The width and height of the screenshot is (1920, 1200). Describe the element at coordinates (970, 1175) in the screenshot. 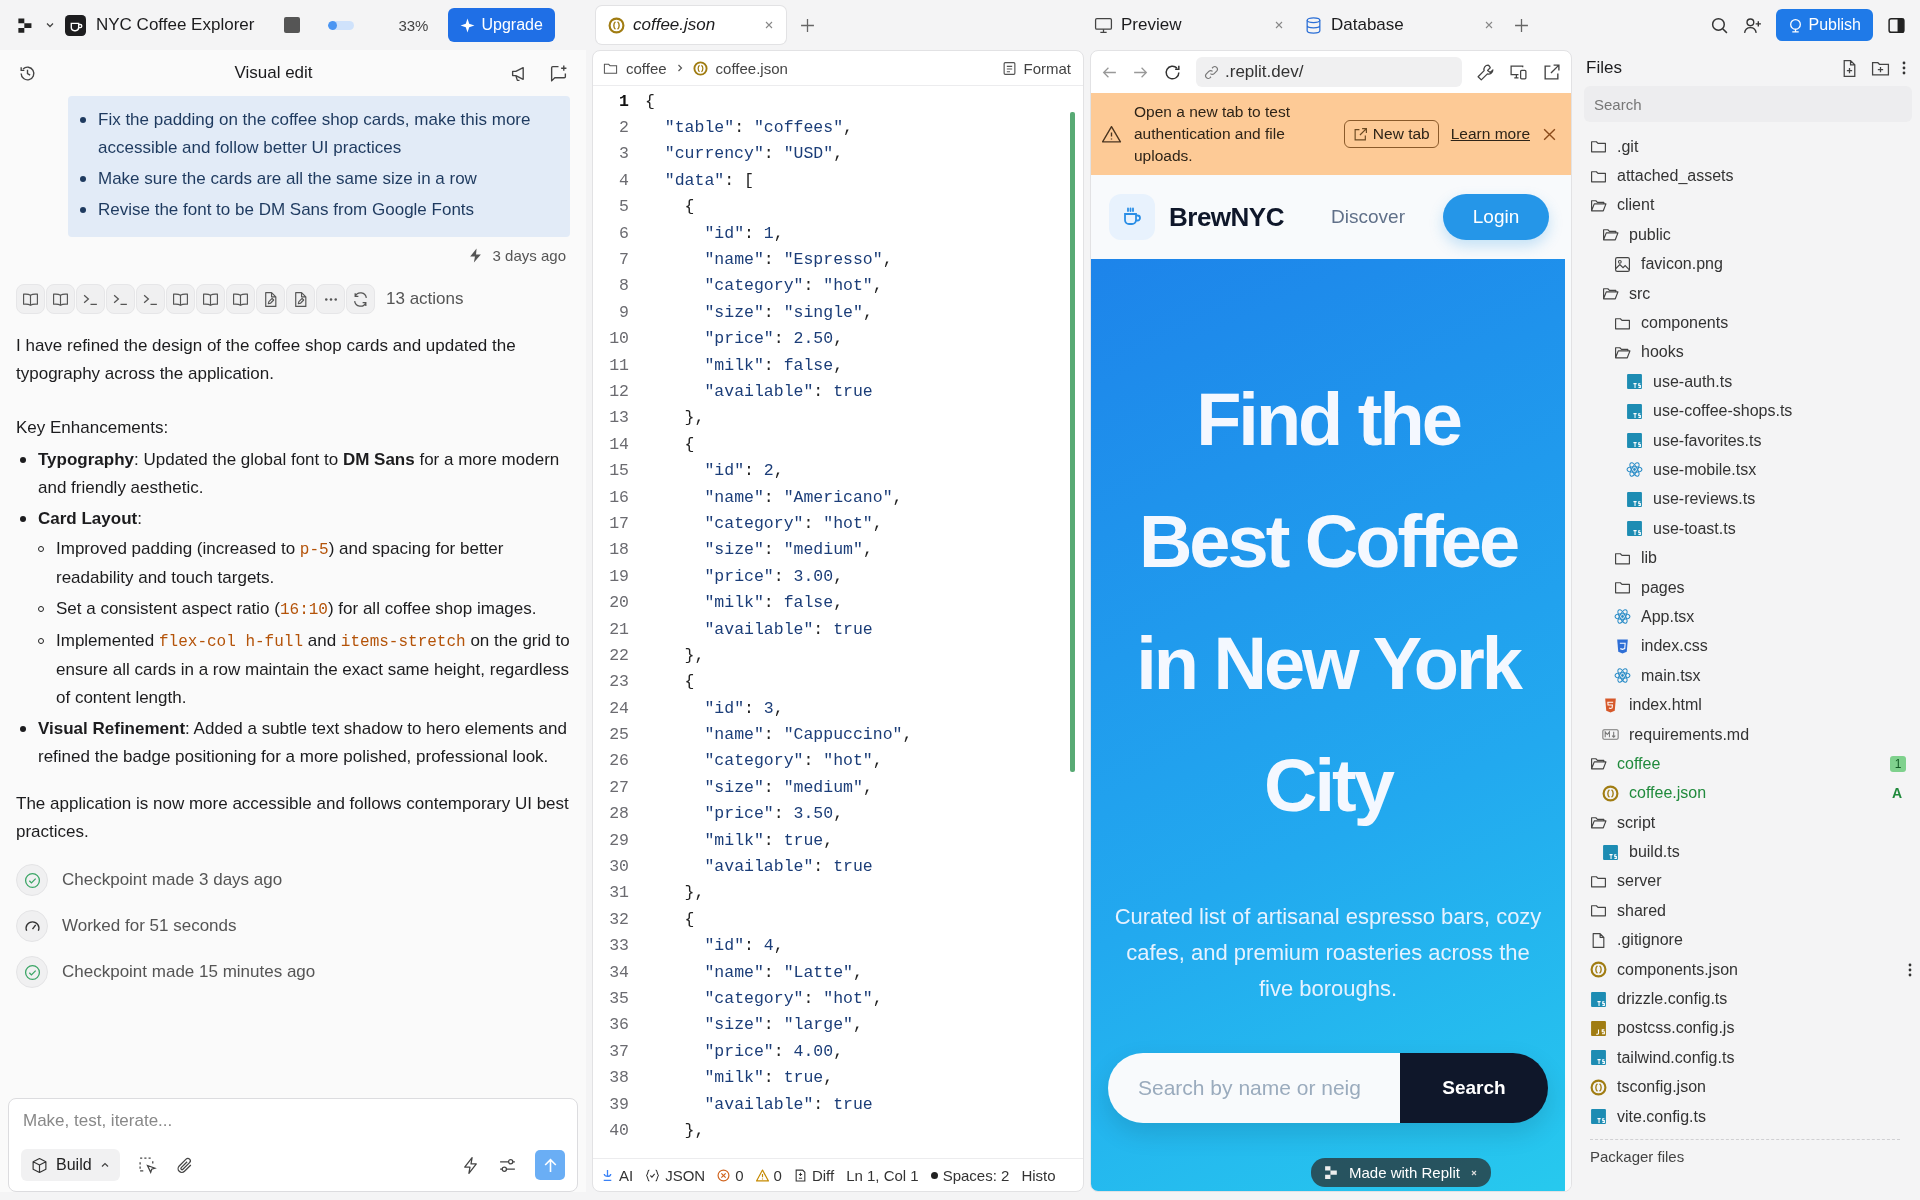

I see `status-item: Spaces: 2` at that location.